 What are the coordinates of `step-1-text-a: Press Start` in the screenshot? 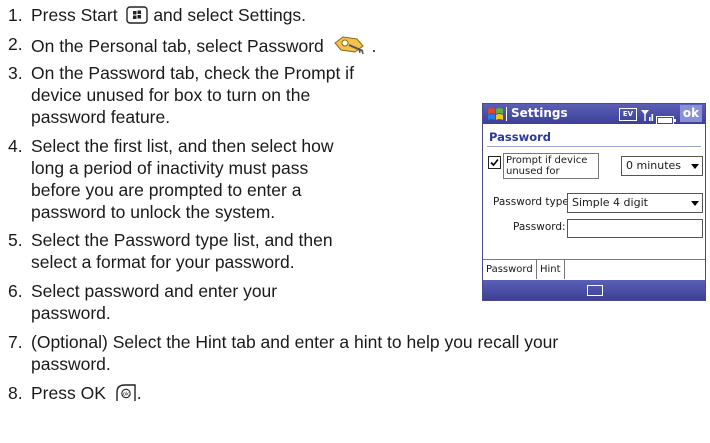 It's located at (74, 15).